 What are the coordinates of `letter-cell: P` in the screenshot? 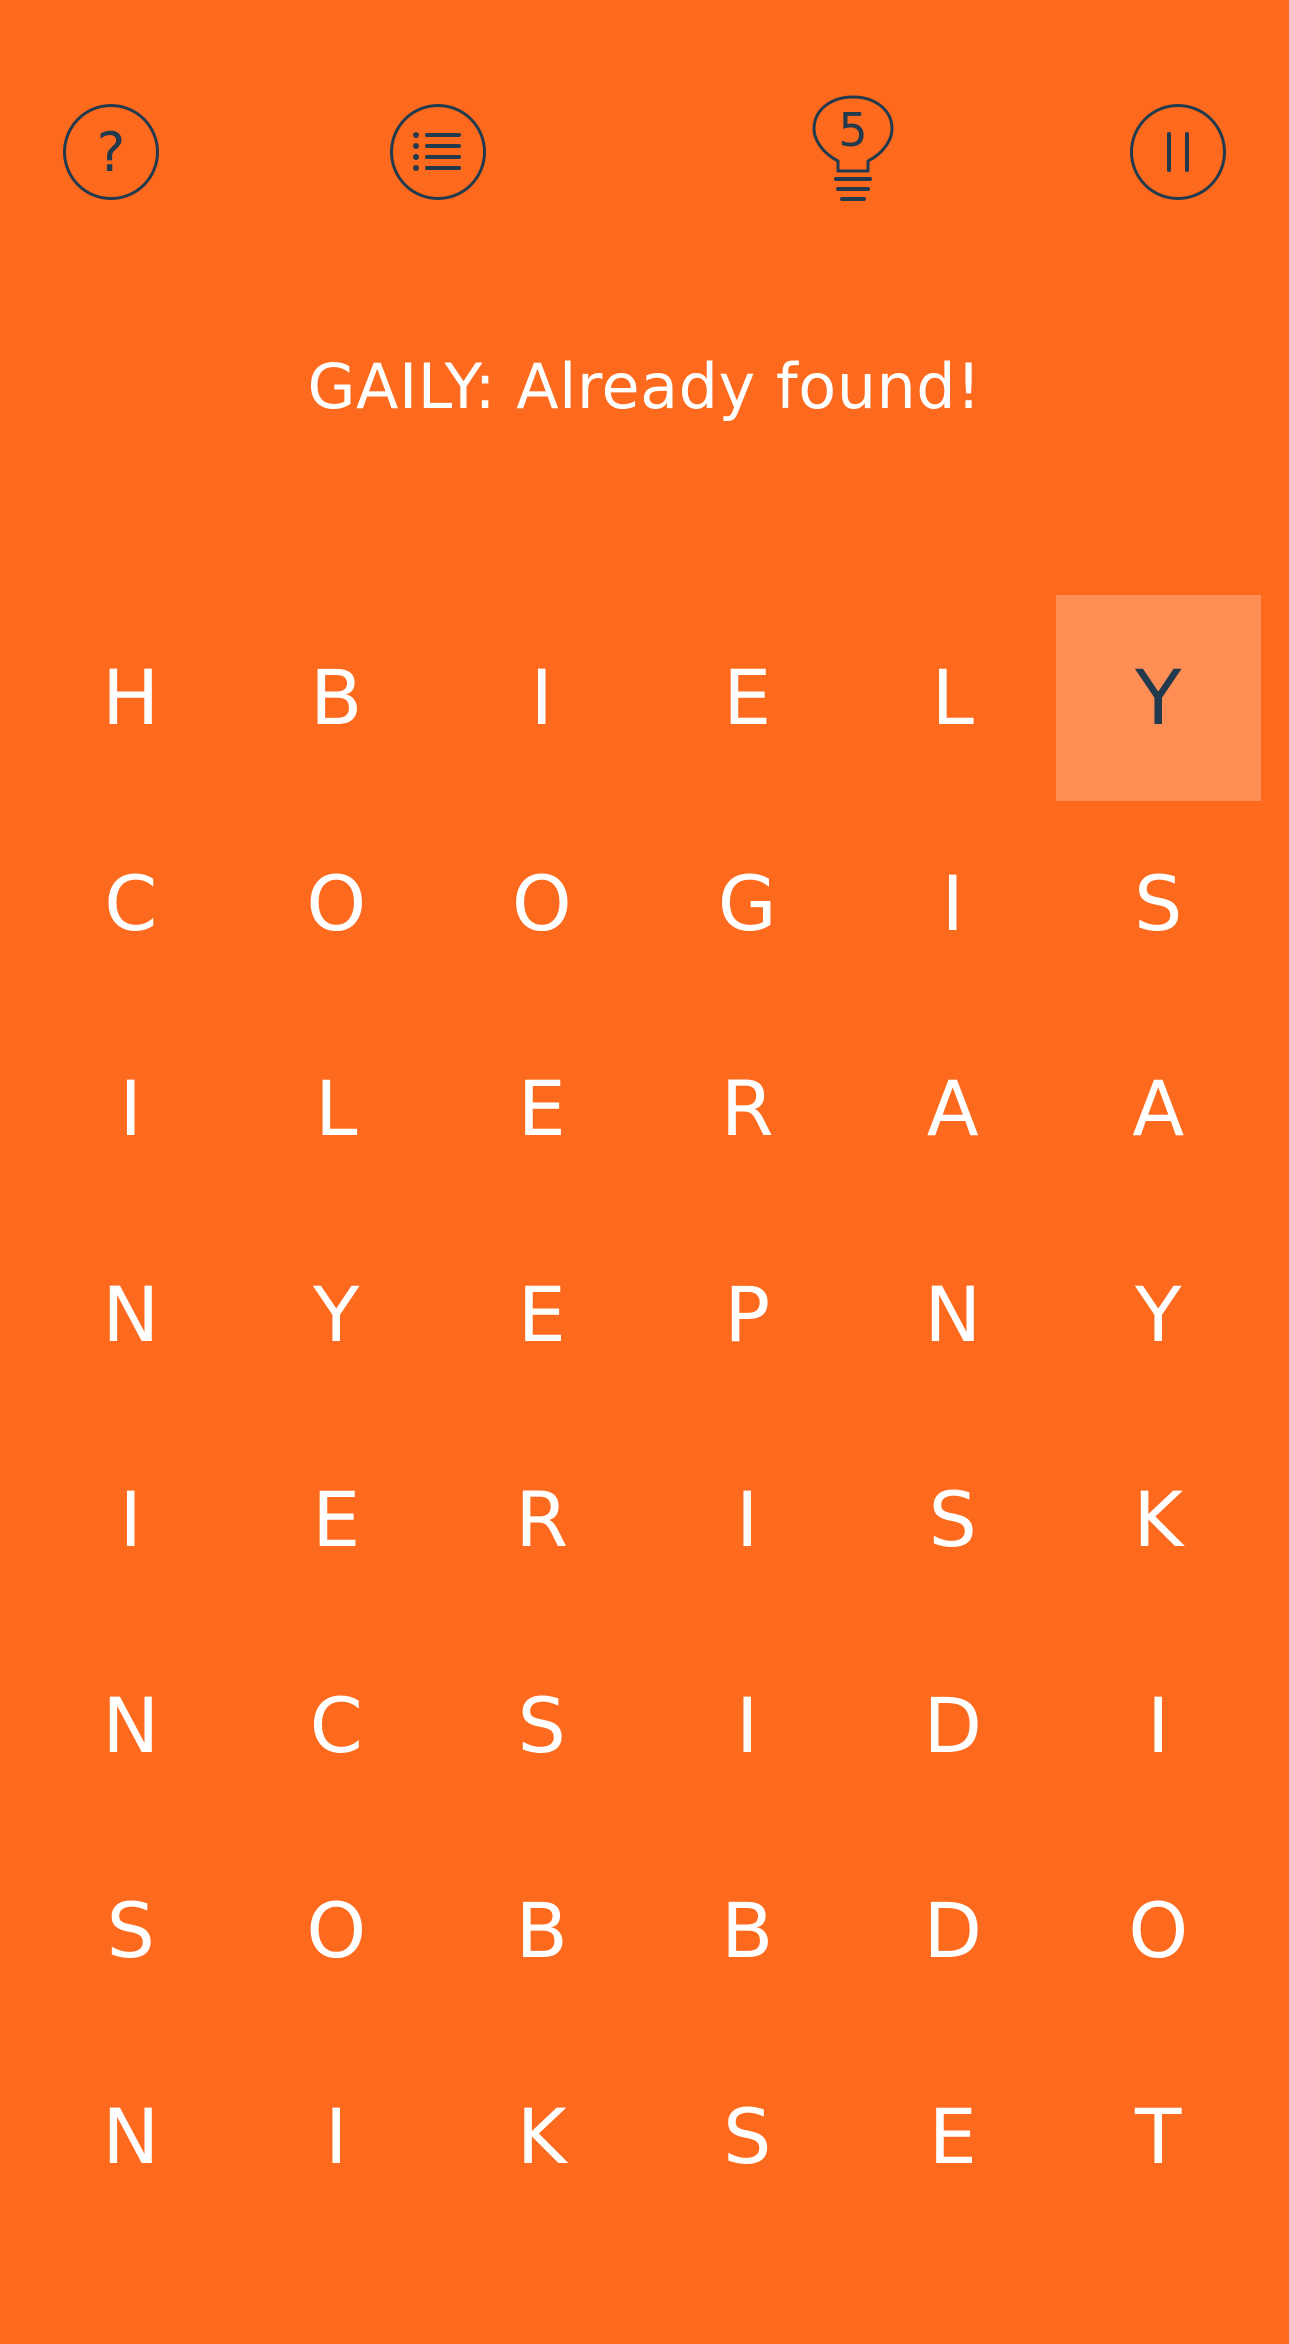 It's located at (748, 1315).